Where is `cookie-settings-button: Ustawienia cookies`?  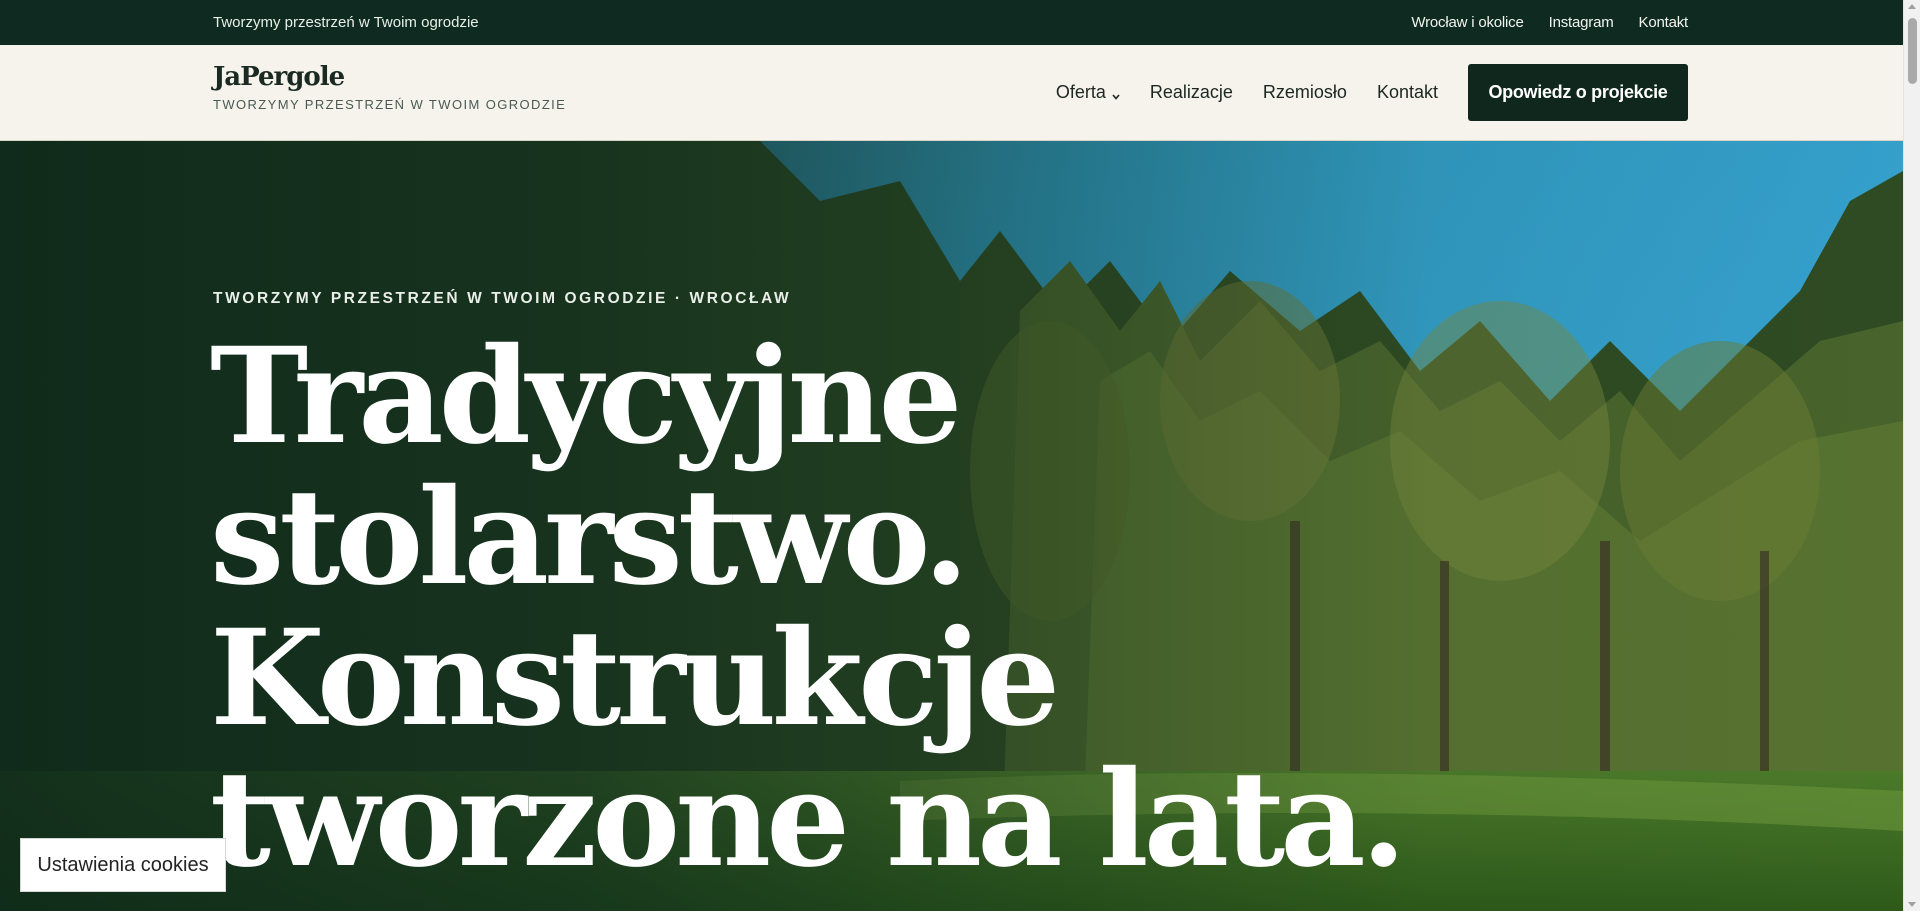 cookie-settings-button: Ustawienia cookies is located at coordinates (123, 865).